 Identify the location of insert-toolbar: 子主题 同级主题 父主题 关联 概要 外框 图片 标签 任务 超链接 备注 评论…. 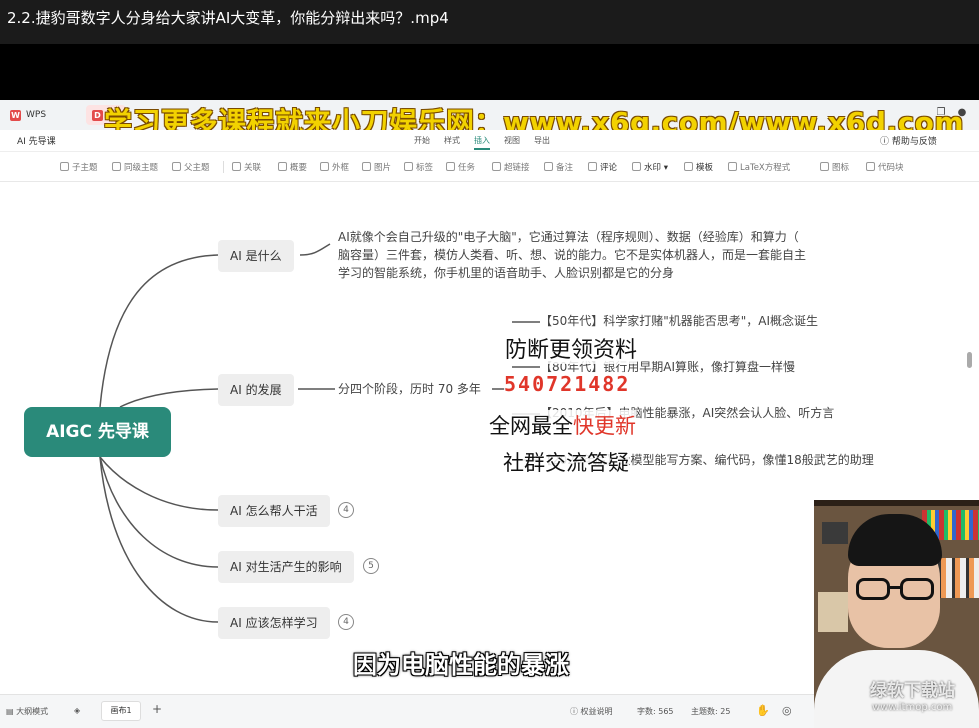
(489, 167).